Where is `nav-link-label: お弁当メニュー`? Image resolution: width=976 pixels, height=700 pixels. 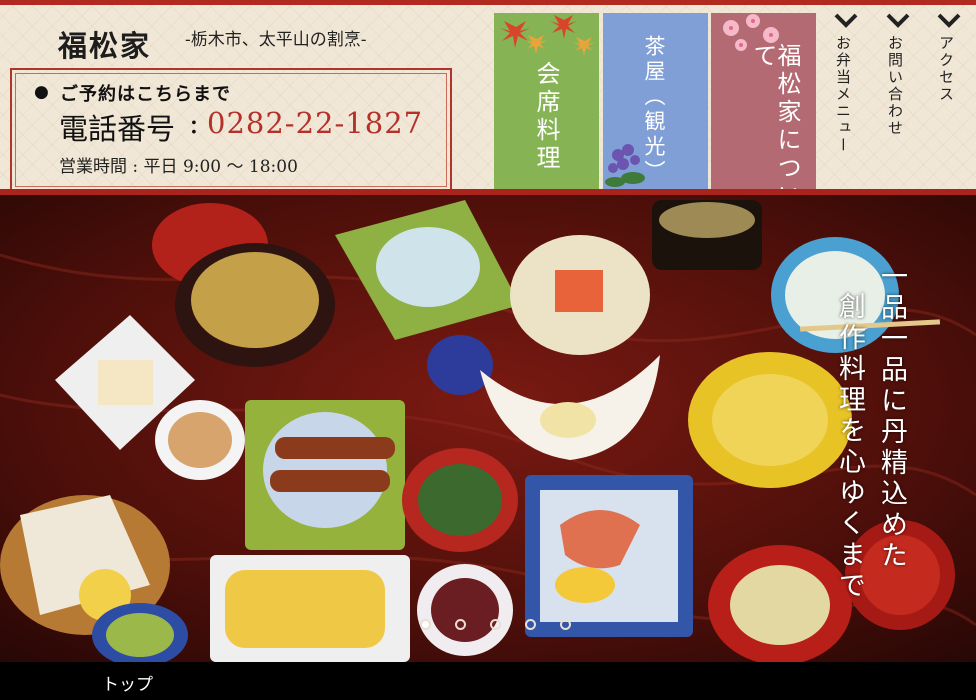
nav-link-label: お弁当メニュー is located at coordinates (843, 94).